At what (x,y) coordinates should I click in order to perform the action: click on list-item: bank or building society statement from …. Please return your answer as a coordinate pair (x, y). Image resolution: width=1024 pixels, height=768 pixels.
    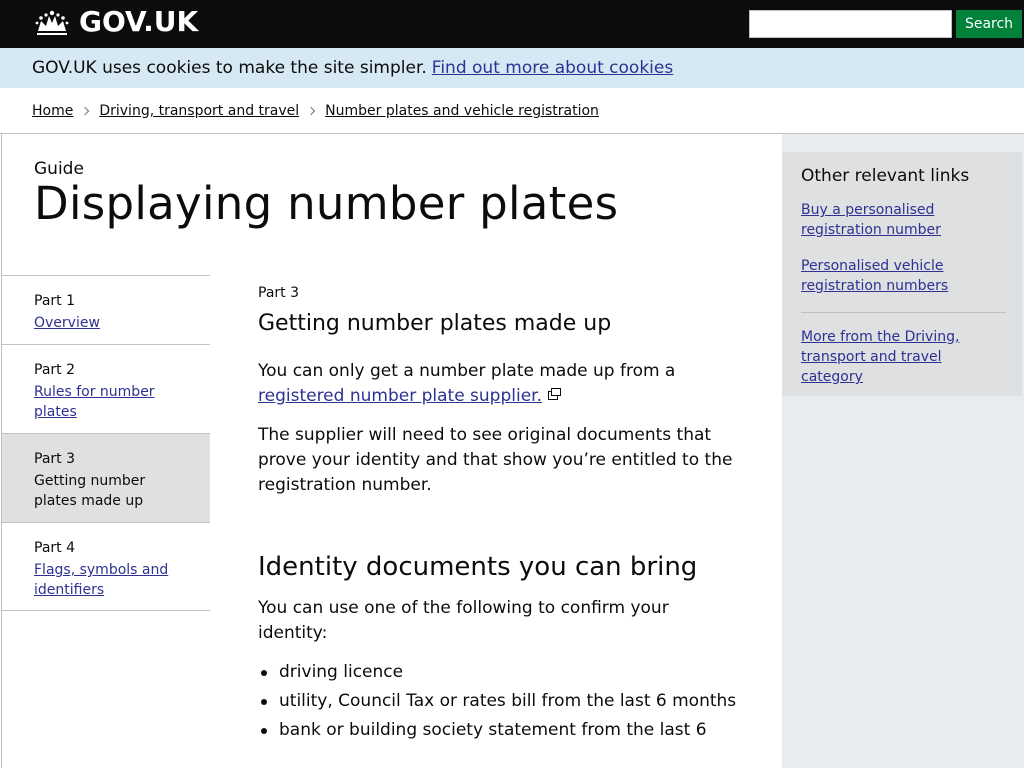
    Looking at the image, I should click on (499, 730).